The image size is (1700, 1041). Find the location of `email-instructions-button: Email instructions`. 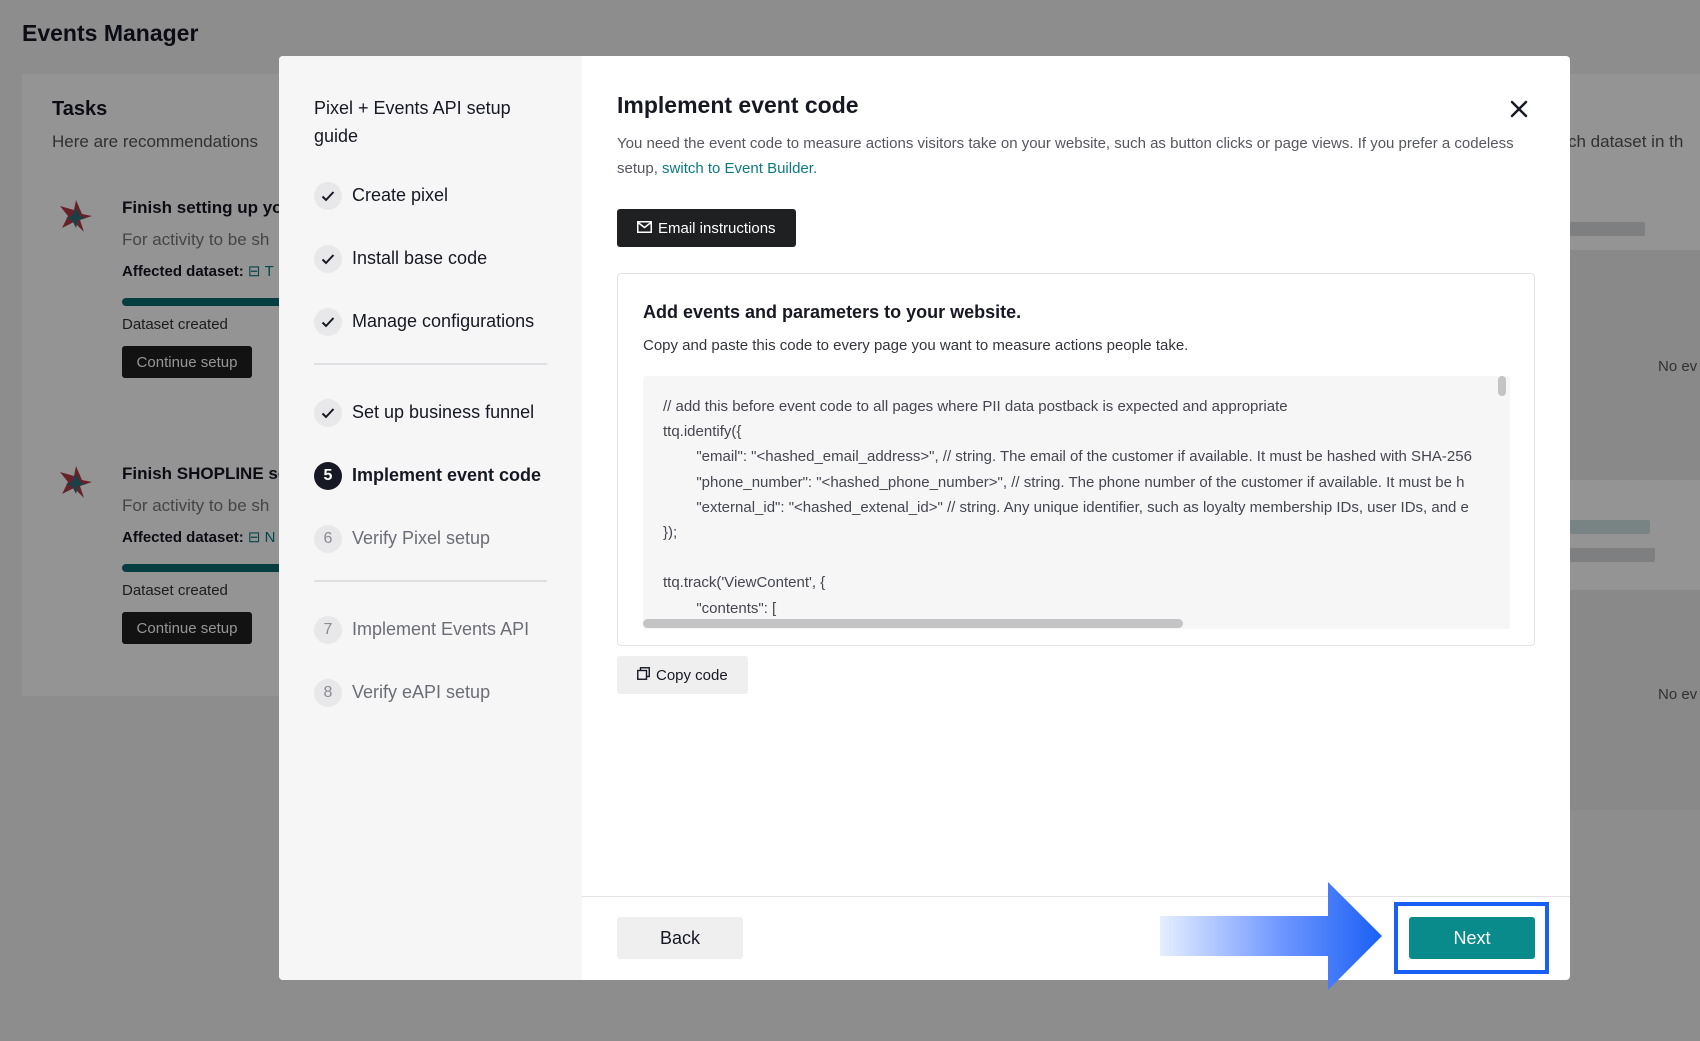

email-instructions-button: Email instructions is located at coordinates (706, 228).